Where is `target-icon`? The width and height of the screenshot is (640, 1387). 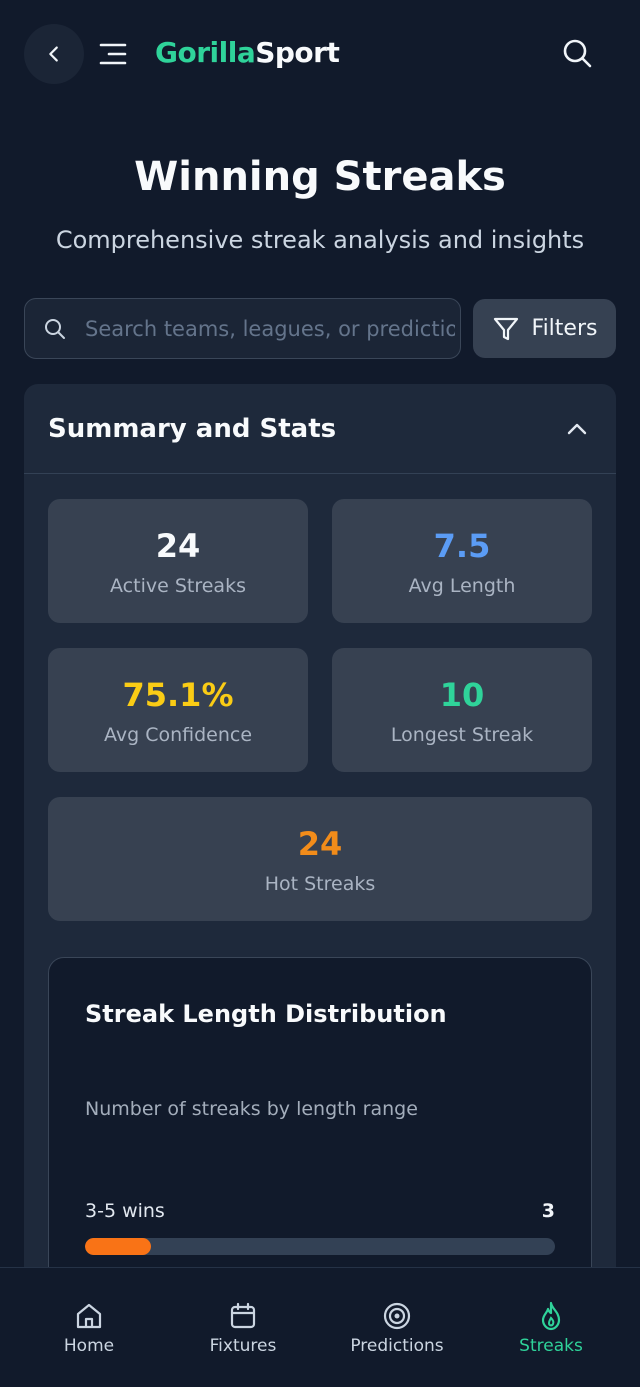
target-icon is located at coordinates (397, 1316).